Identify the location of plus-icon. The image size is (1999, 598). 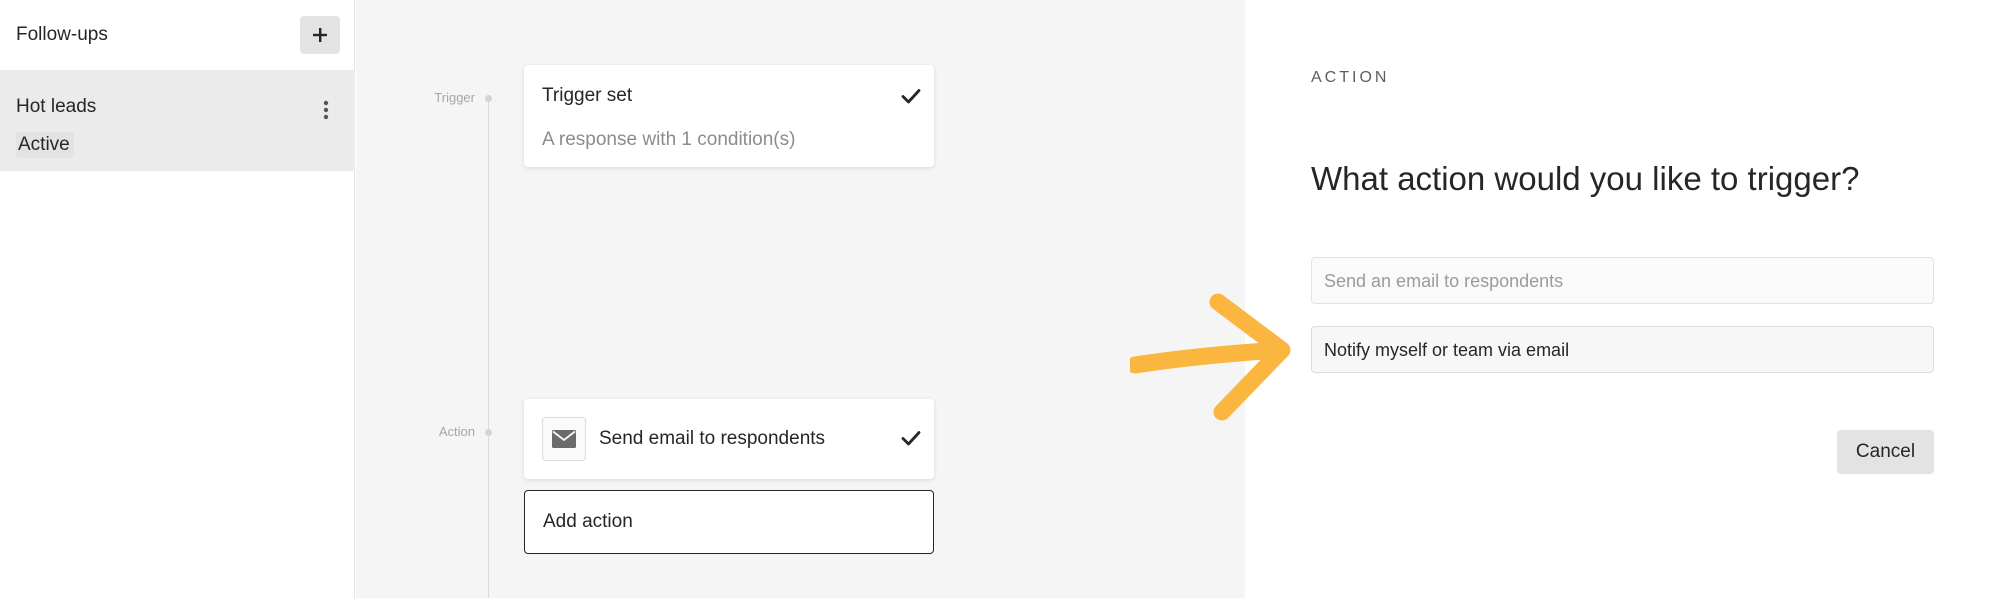
(320, 35).